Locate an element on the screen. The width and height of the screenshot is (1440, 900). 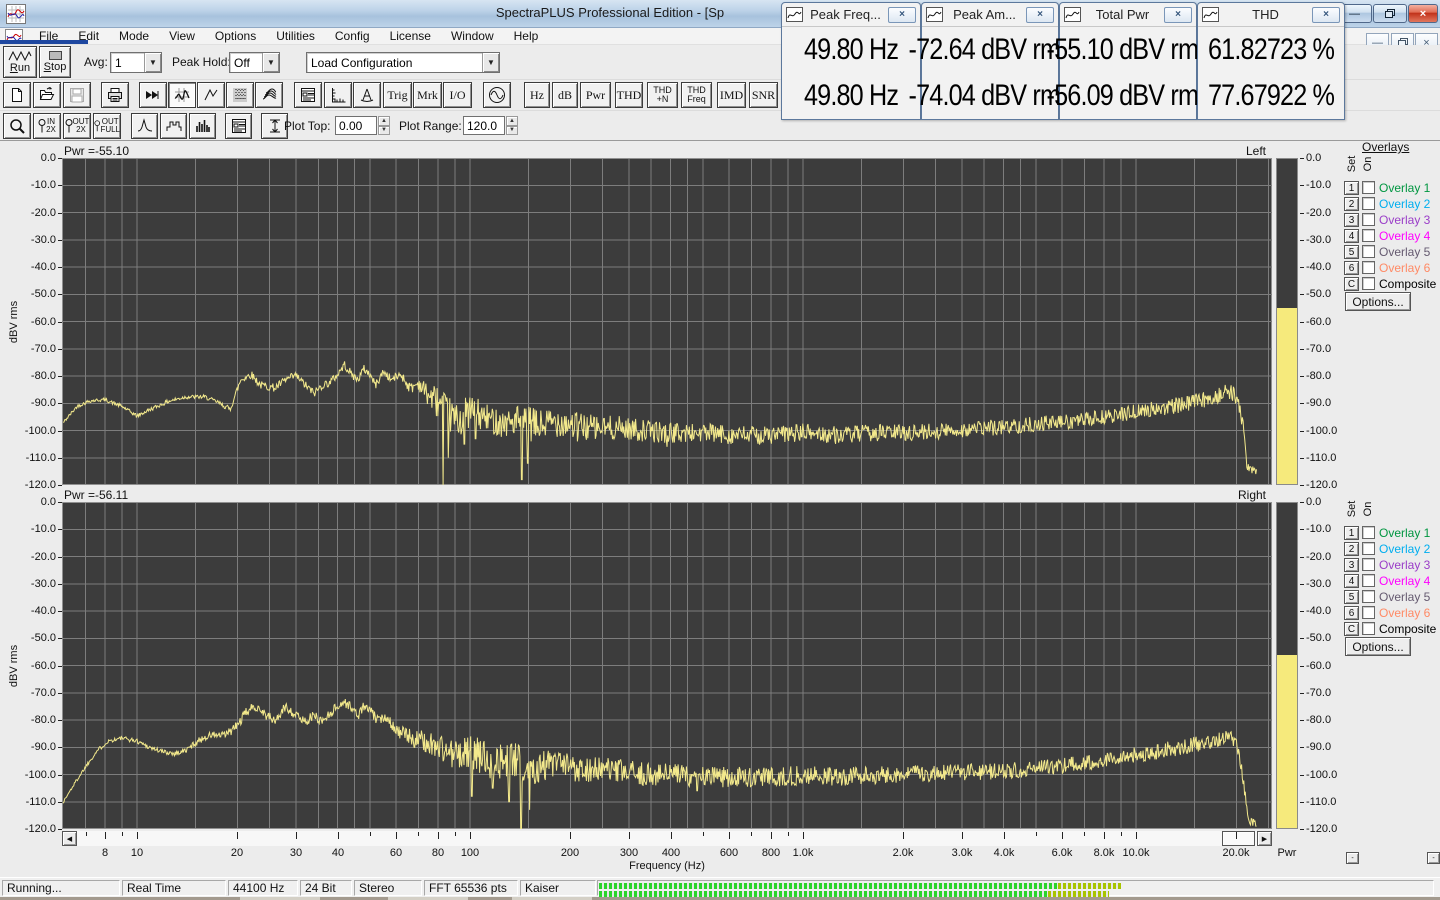
open-file-button is located at coordinates (47, 95).